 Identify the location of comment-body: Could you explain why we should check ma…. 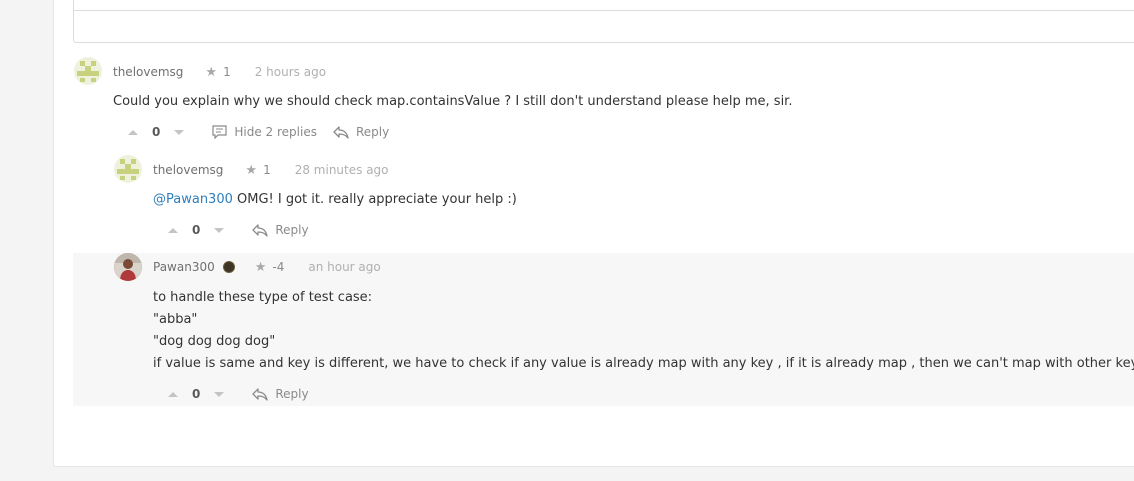
(453, 101).